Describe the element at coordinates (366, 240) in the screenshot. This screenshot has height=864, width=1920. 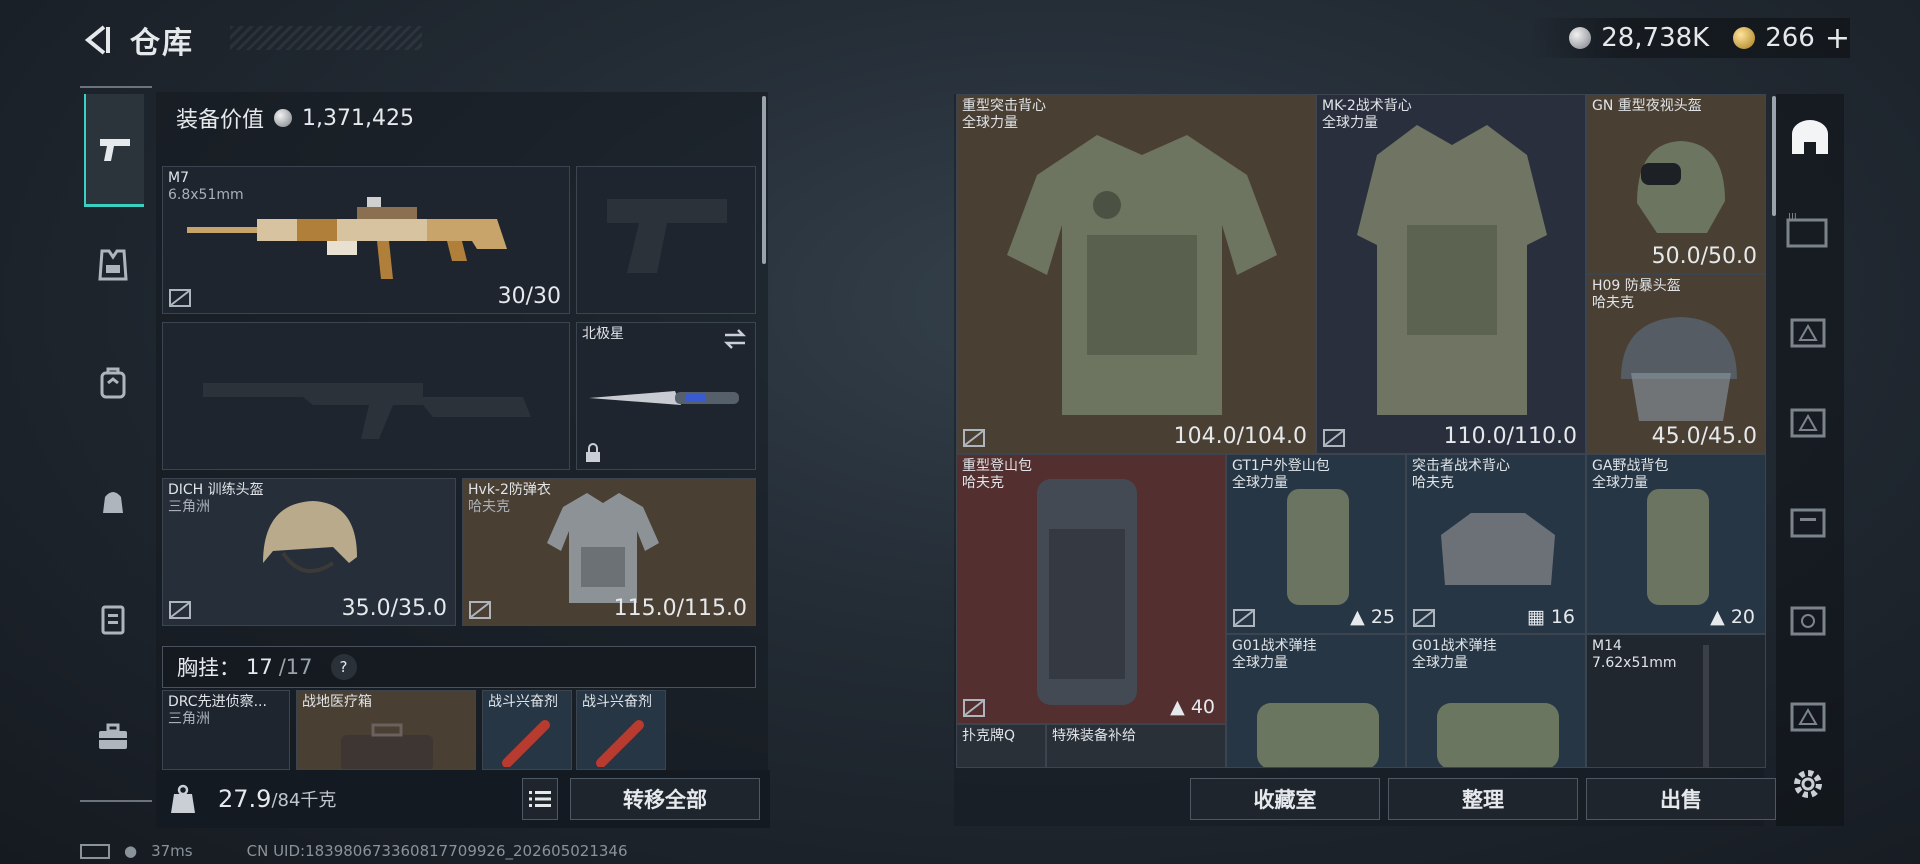
I see `primary-weapon-slot: M7 6.8x51mm 30/30` at that location.